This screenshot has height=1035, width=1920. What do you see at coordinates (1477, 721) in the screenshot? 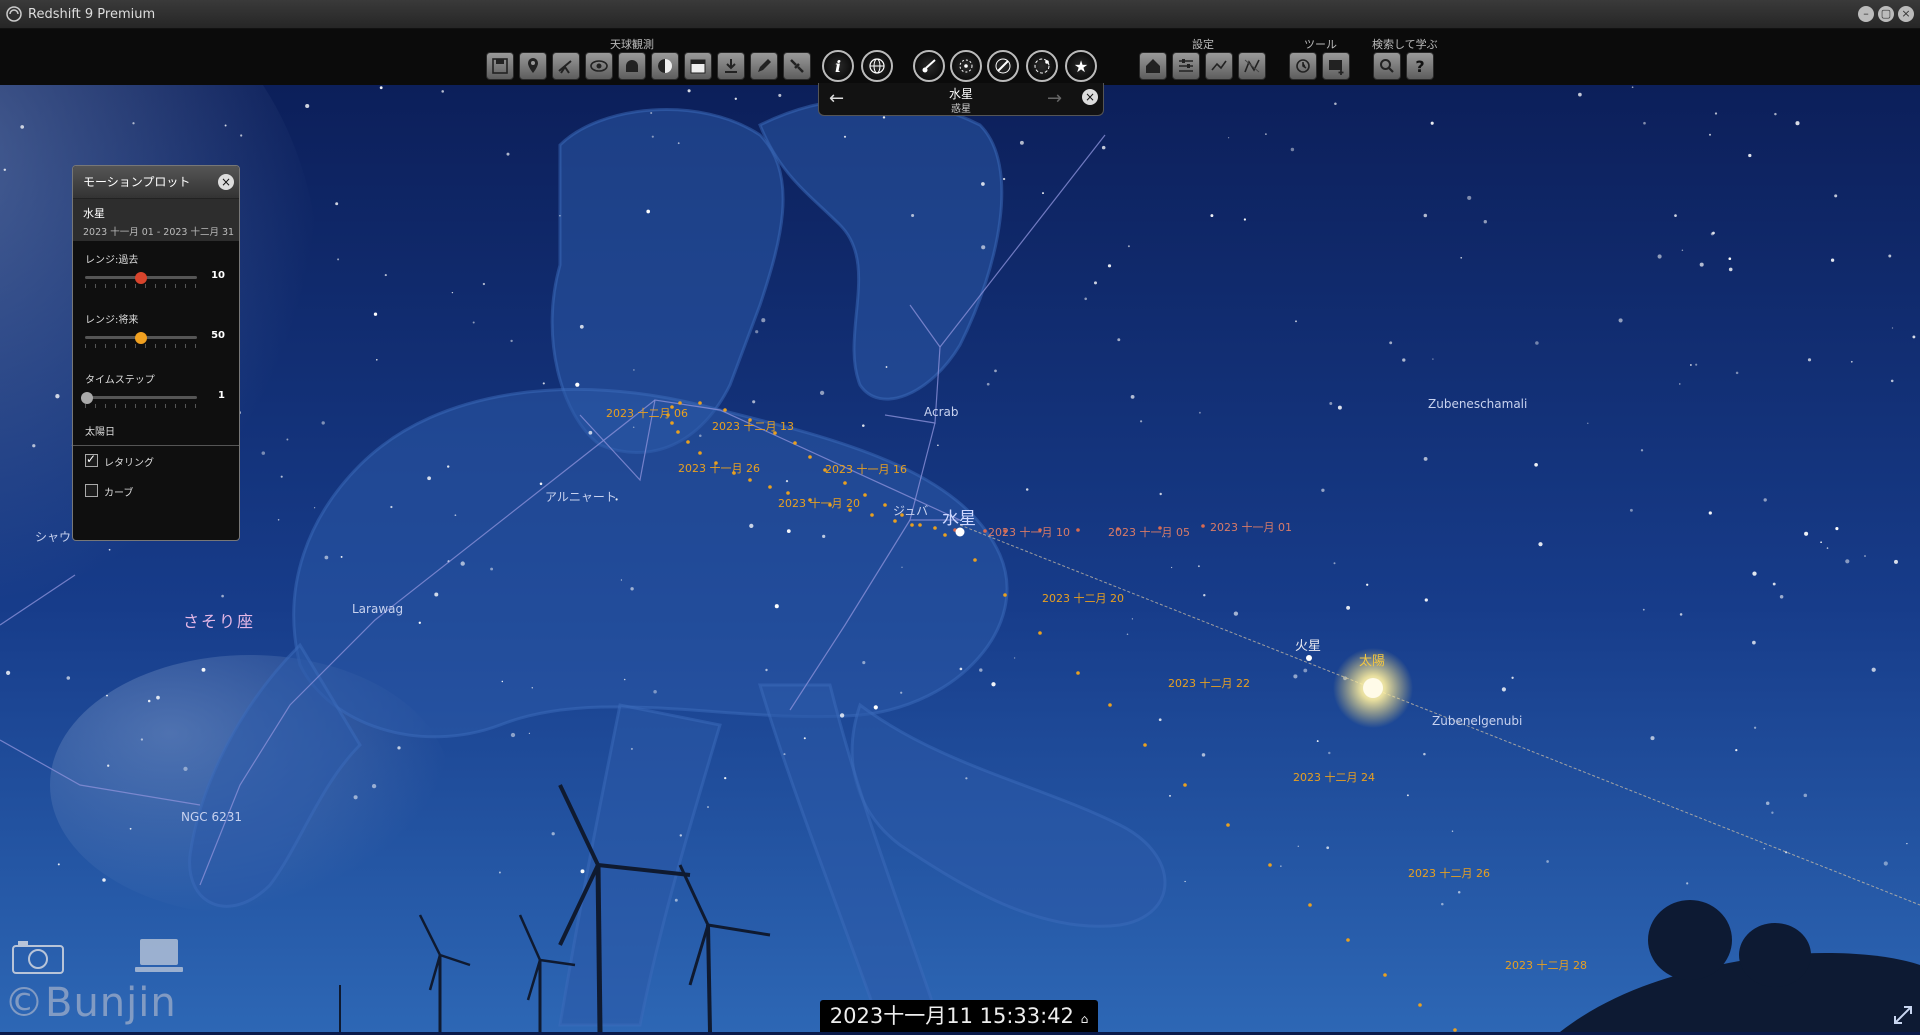
I see `label-zubenelgenubi: Zubenelgenubi` at bounding box center [1477, 721].